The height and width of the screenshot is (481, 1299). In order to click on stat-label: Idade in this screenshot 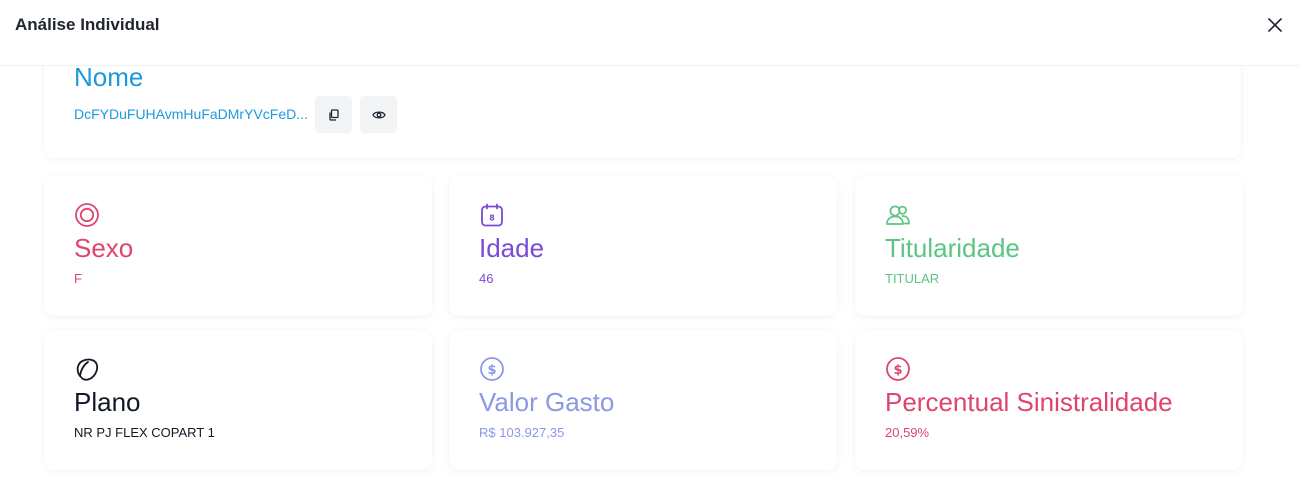, I will do `click(512, 248)`.